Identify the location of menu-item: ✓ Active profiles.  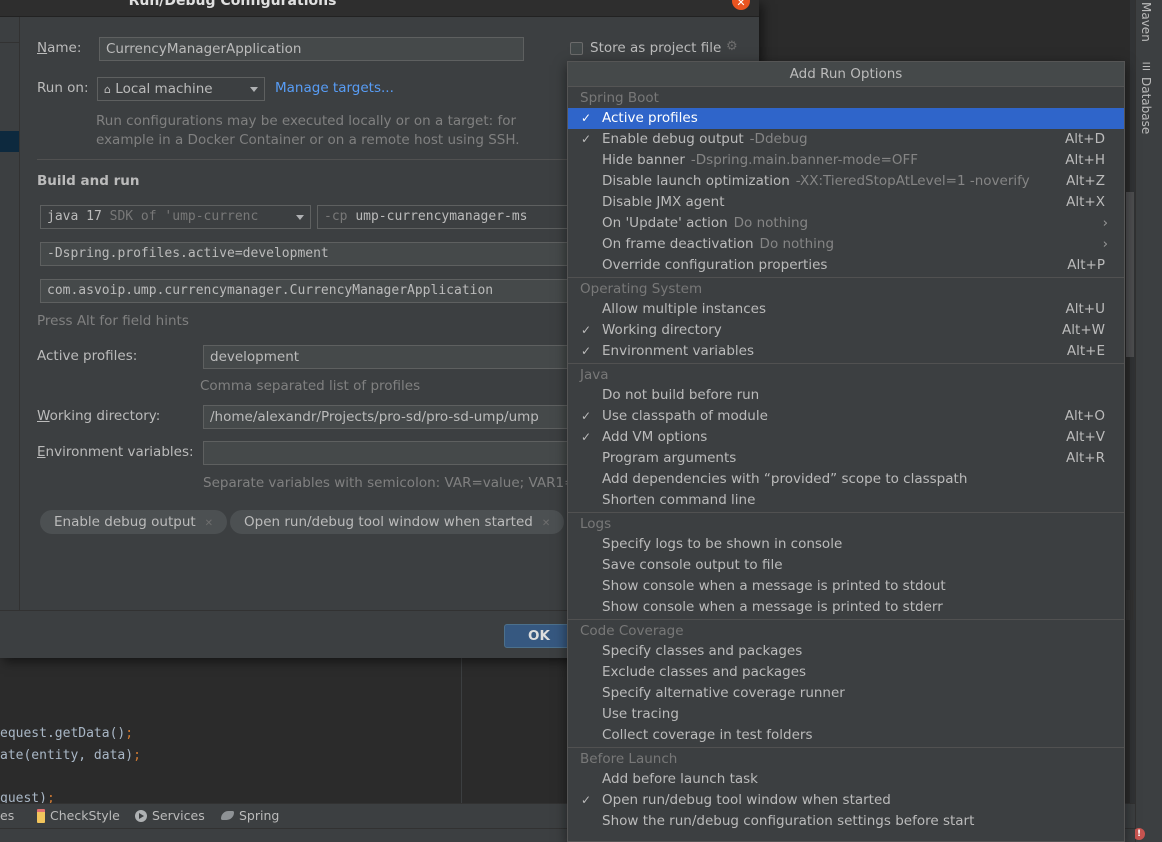
(846, 118).